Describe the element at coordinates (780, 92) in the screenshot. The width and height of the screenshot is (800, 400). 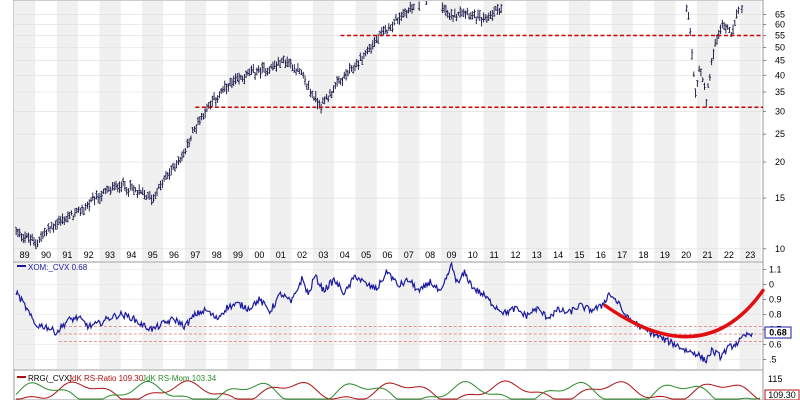
I see `price-y-tick-label: 35` at that location.